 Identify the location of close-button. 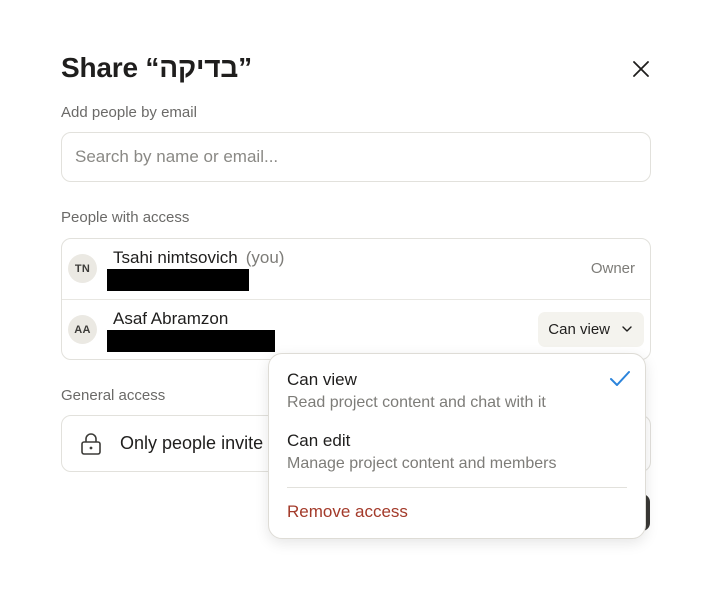
(641, 69).